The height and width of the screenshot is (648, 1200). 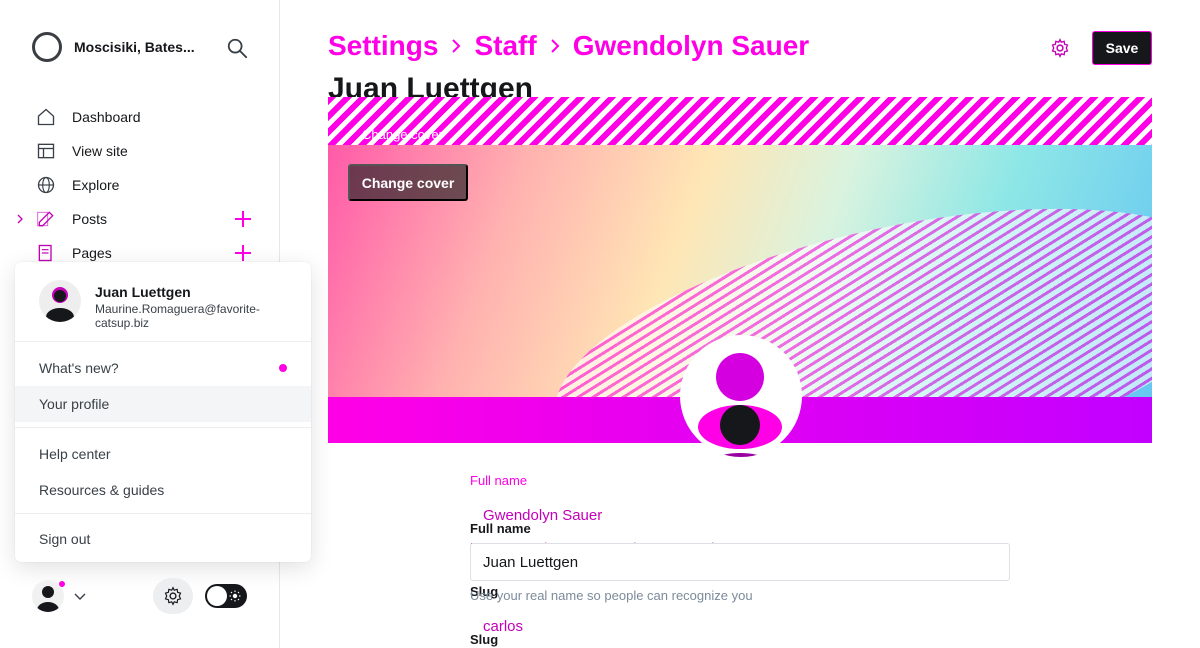 I want to click on nav-label: Dashboard, so click(x=106, y=117).